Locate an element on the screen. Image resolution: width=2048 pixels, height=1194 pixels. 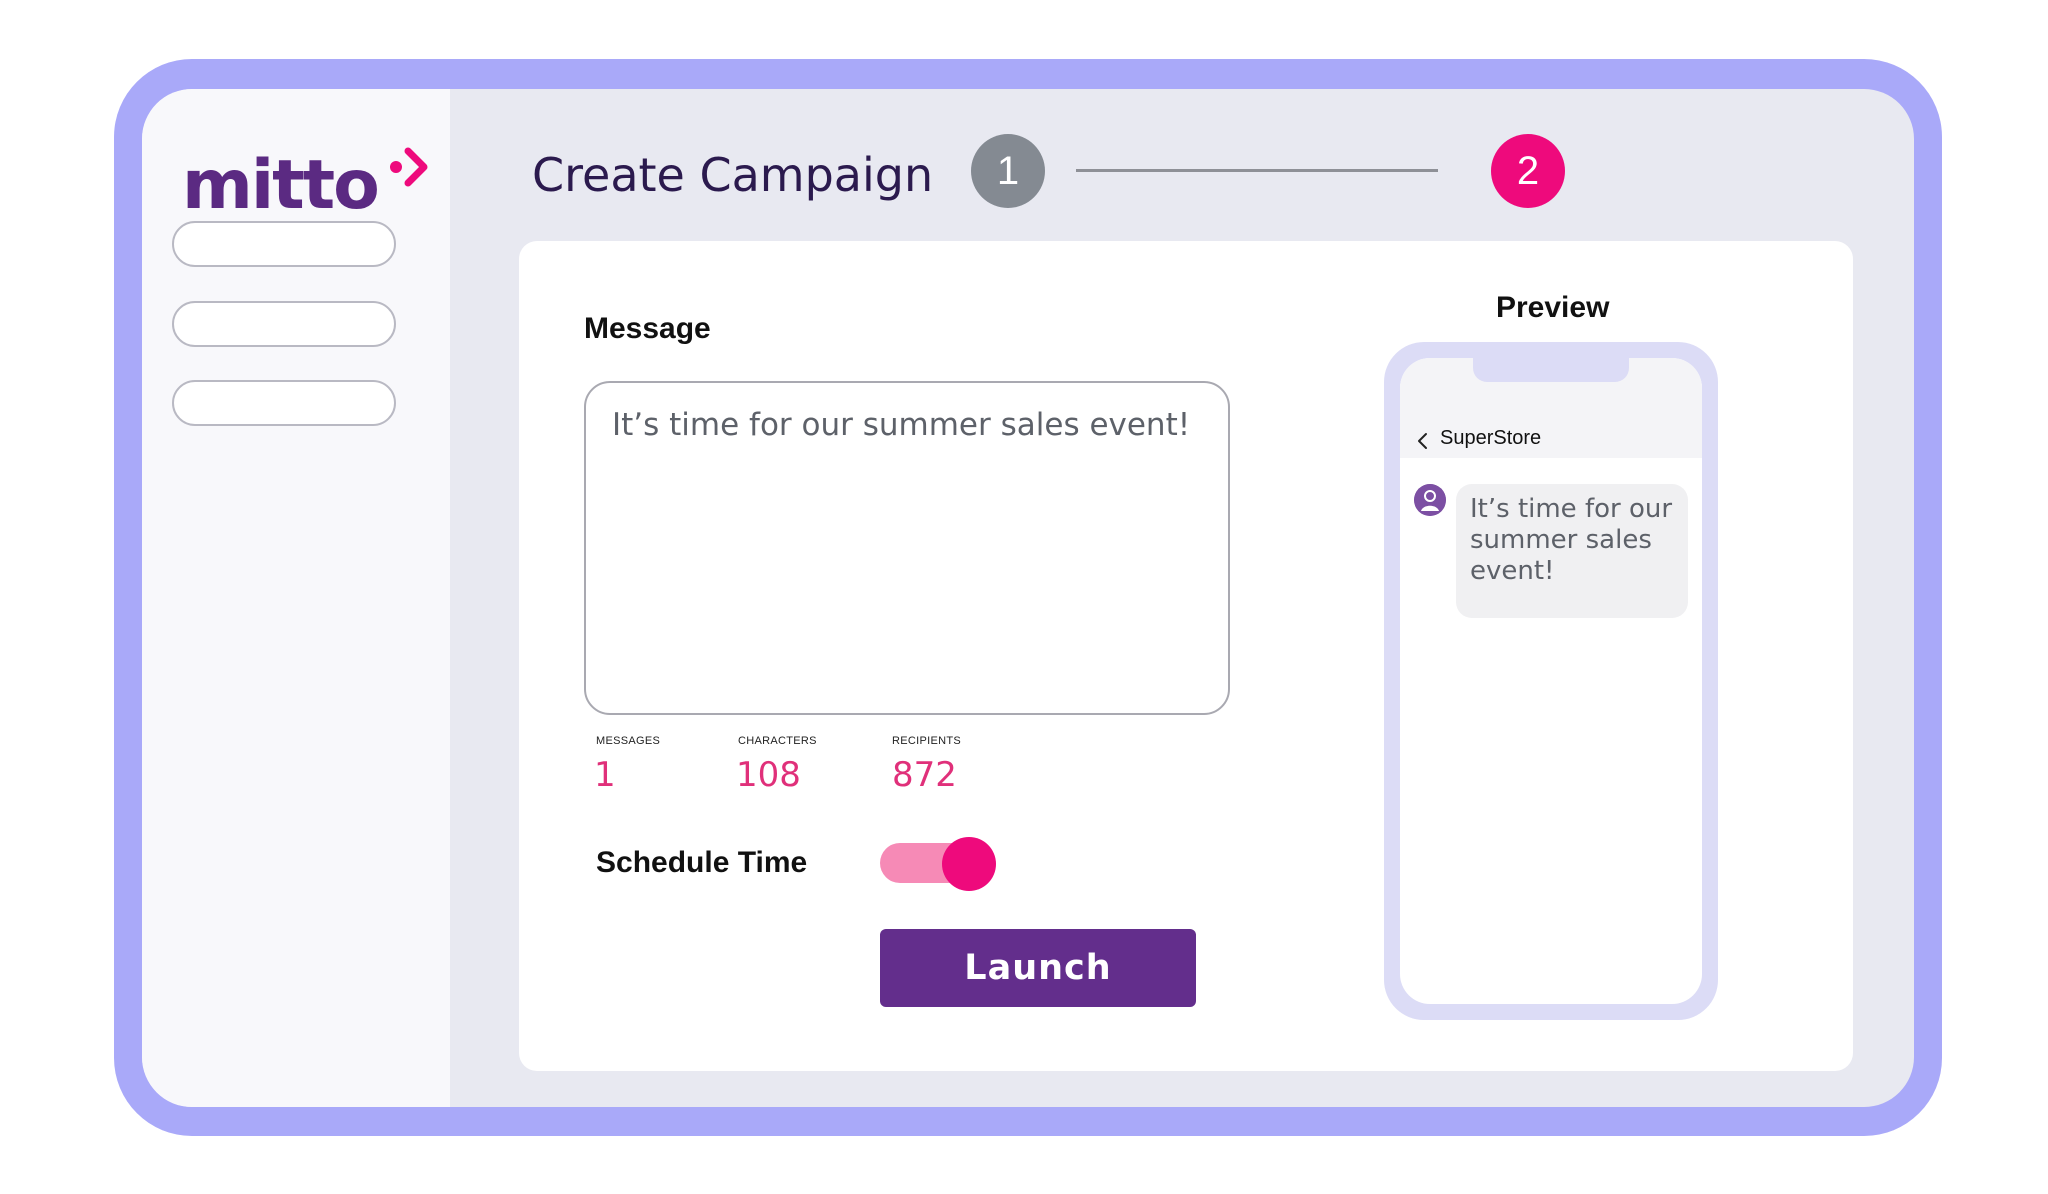
user-avatar-icon is located at coordinates (1430, 500).